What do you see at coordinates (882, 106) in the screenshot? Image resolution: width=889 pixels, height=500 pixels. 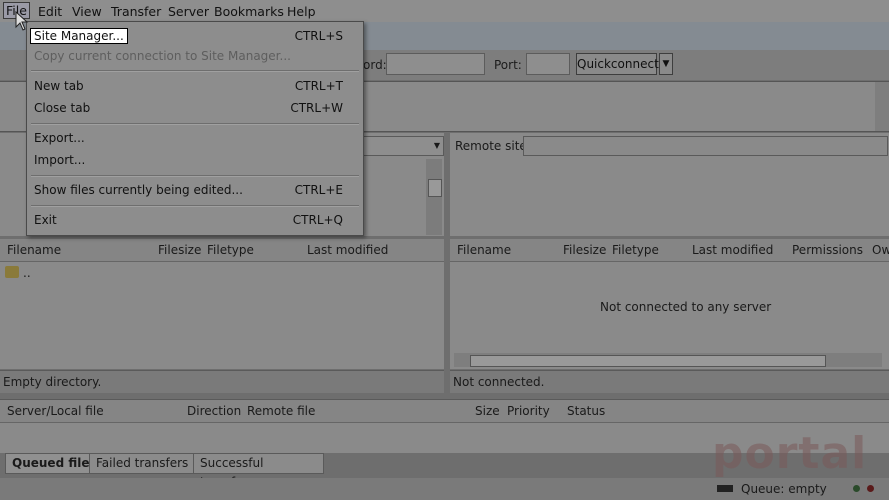 I see `log-scrollbar` at bounding box center [882, 106].